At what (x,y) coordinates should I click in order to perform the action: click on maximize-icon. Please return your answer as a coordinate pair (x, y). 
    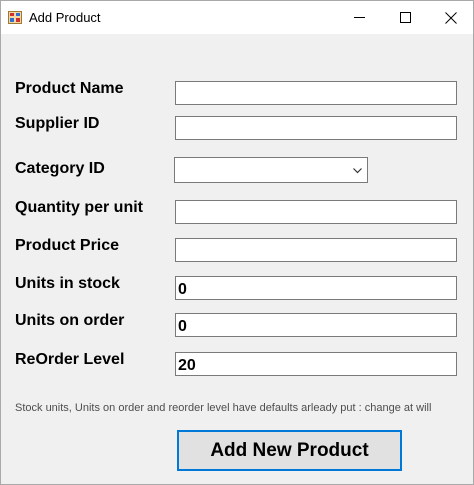
    Looking at the image, I should click on (405, 17).